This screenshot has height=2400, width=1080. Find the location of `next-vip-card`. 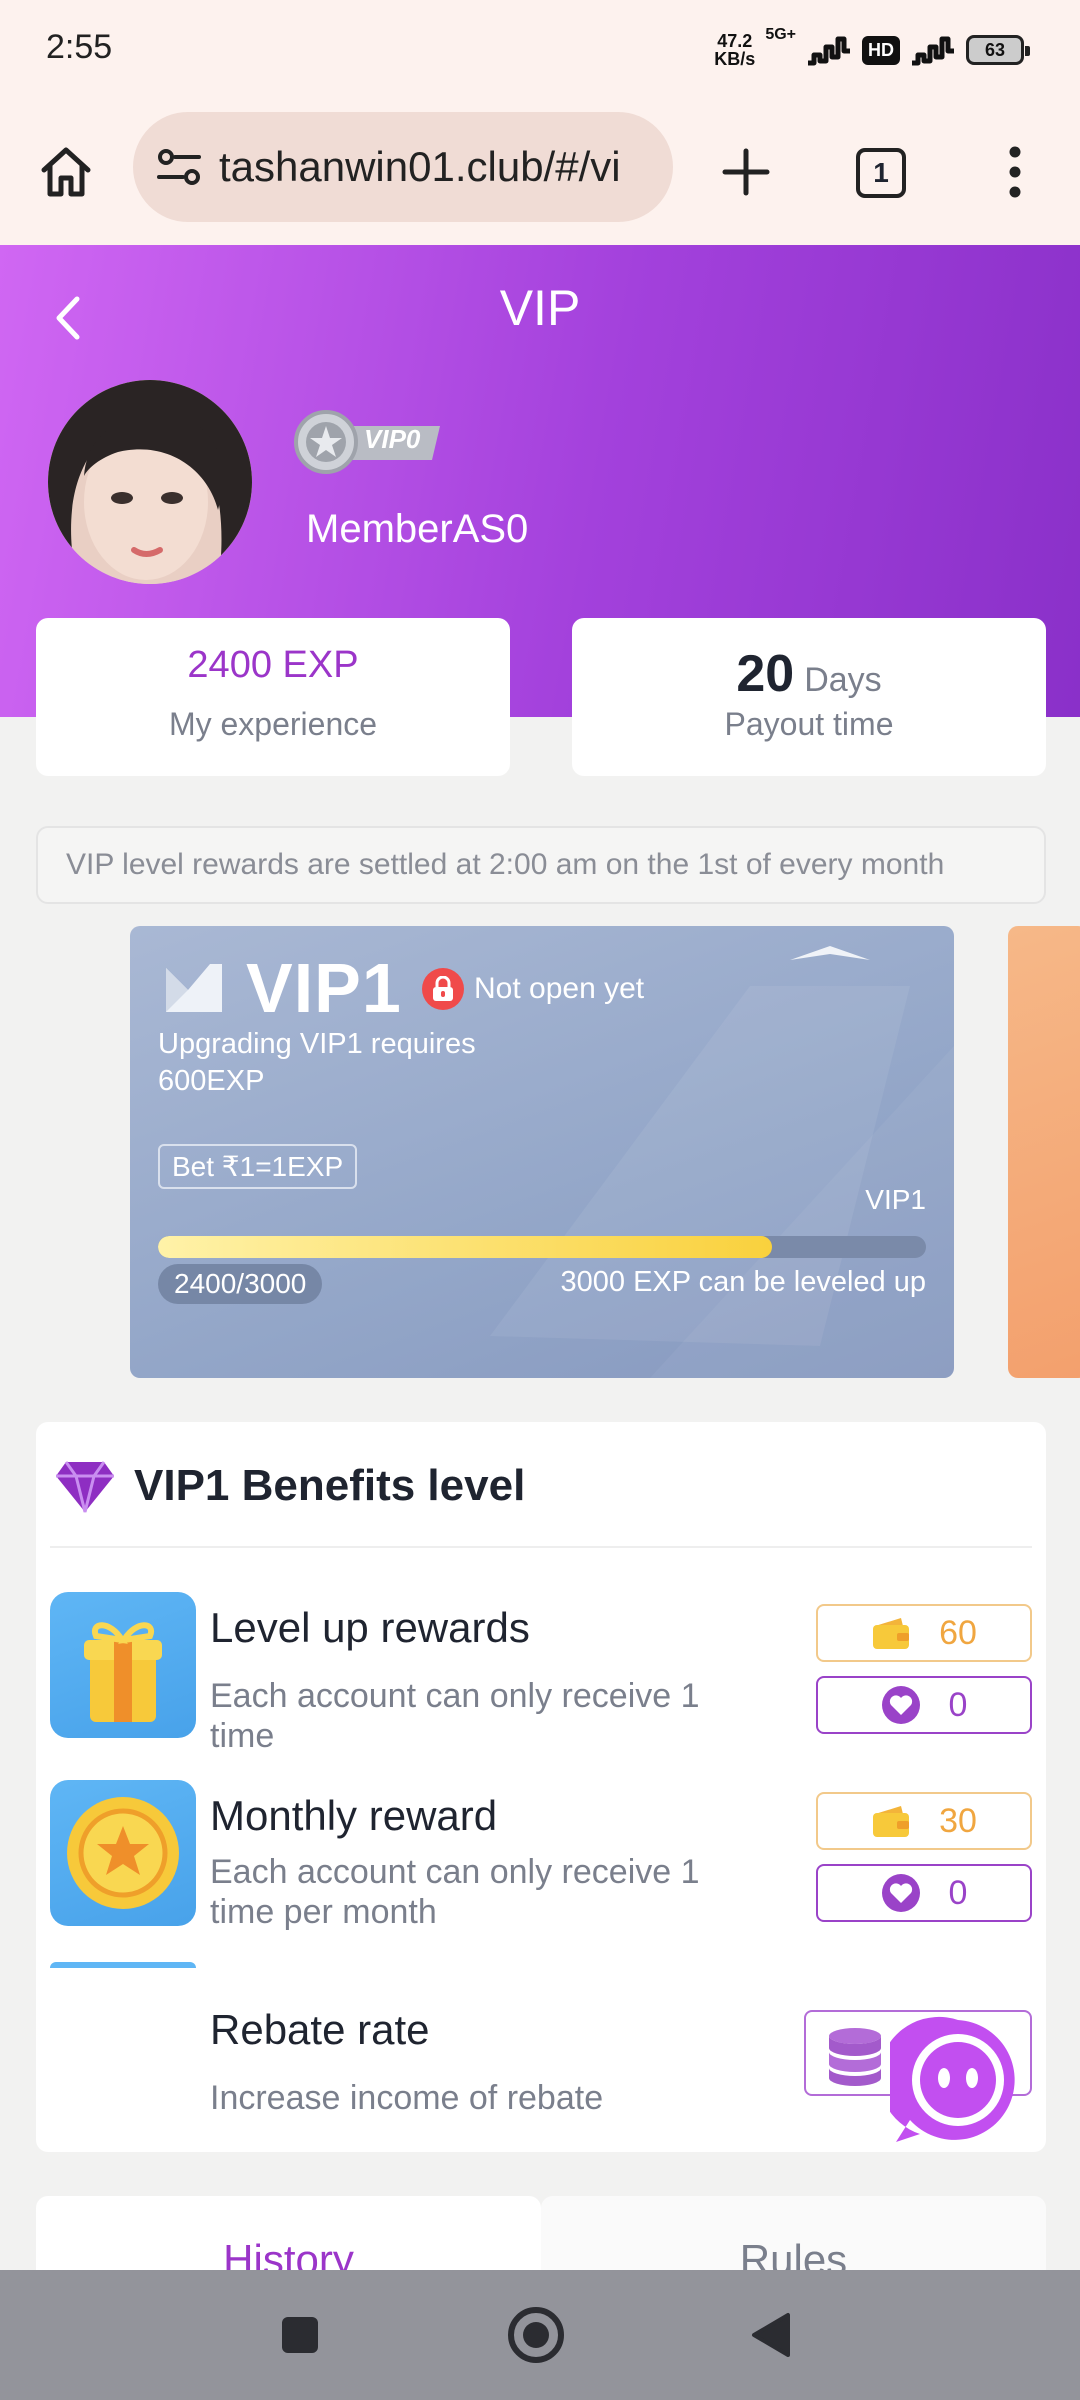

next-vip-card is located at coordinates (1044, 1152).